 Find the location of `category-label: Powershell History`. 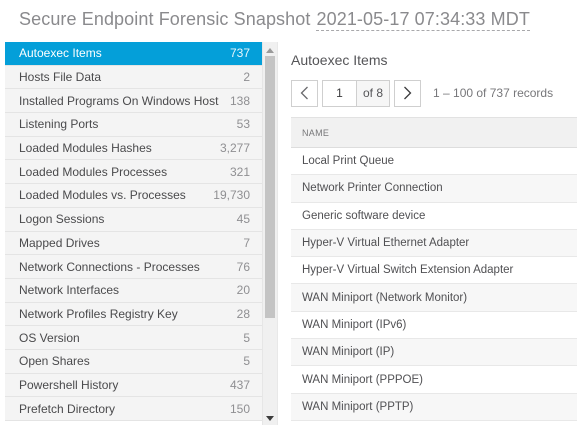

category-label: Powershell History is located at coordinates (69, 384).